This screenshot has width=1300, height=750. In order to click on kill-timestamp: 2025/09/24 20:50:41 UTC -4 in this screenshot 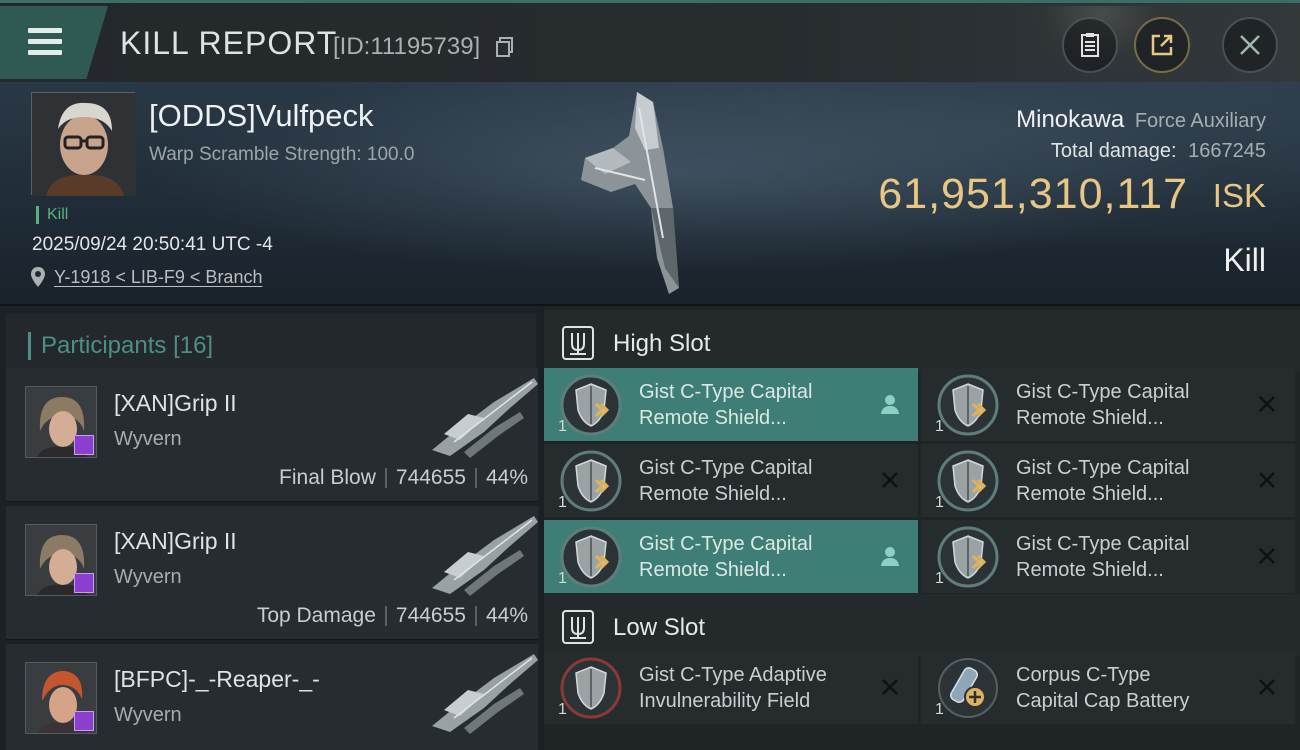, I will do `click(152, 244)`.